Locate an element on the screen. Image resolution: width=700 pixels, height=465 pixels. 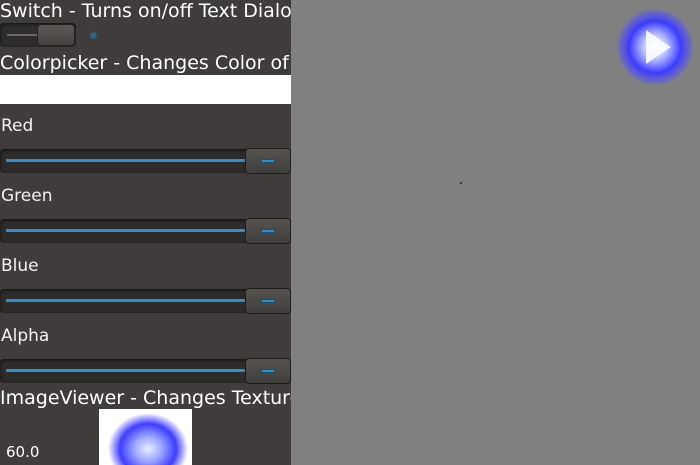
switch-track-line is located at coordinates (22, 35).